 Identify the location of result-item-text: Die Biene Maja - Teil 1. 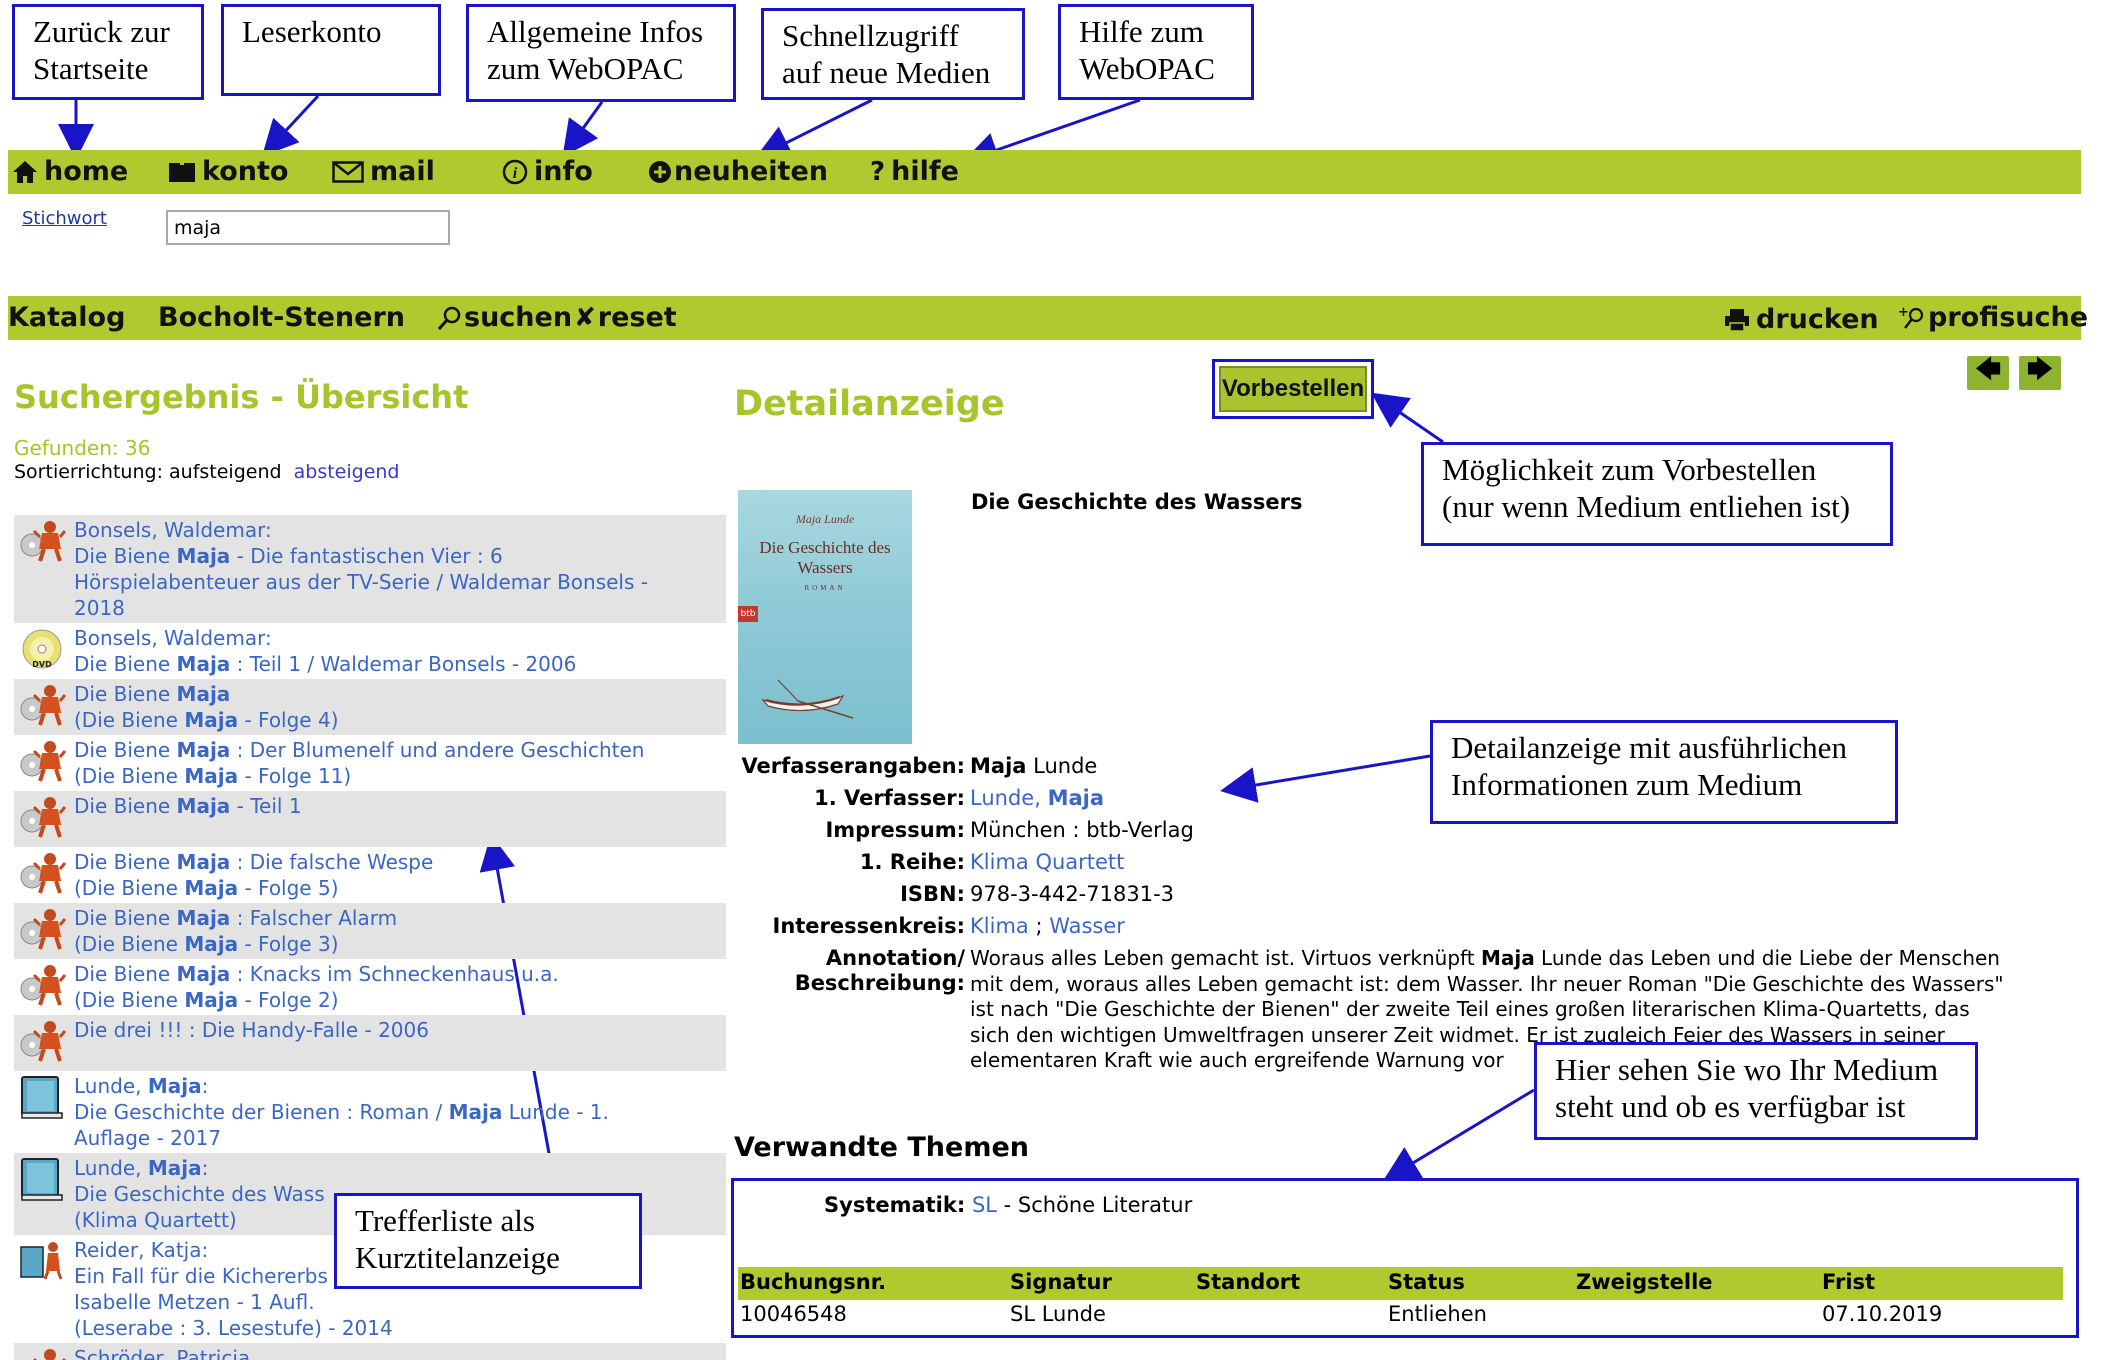
(188, 806).